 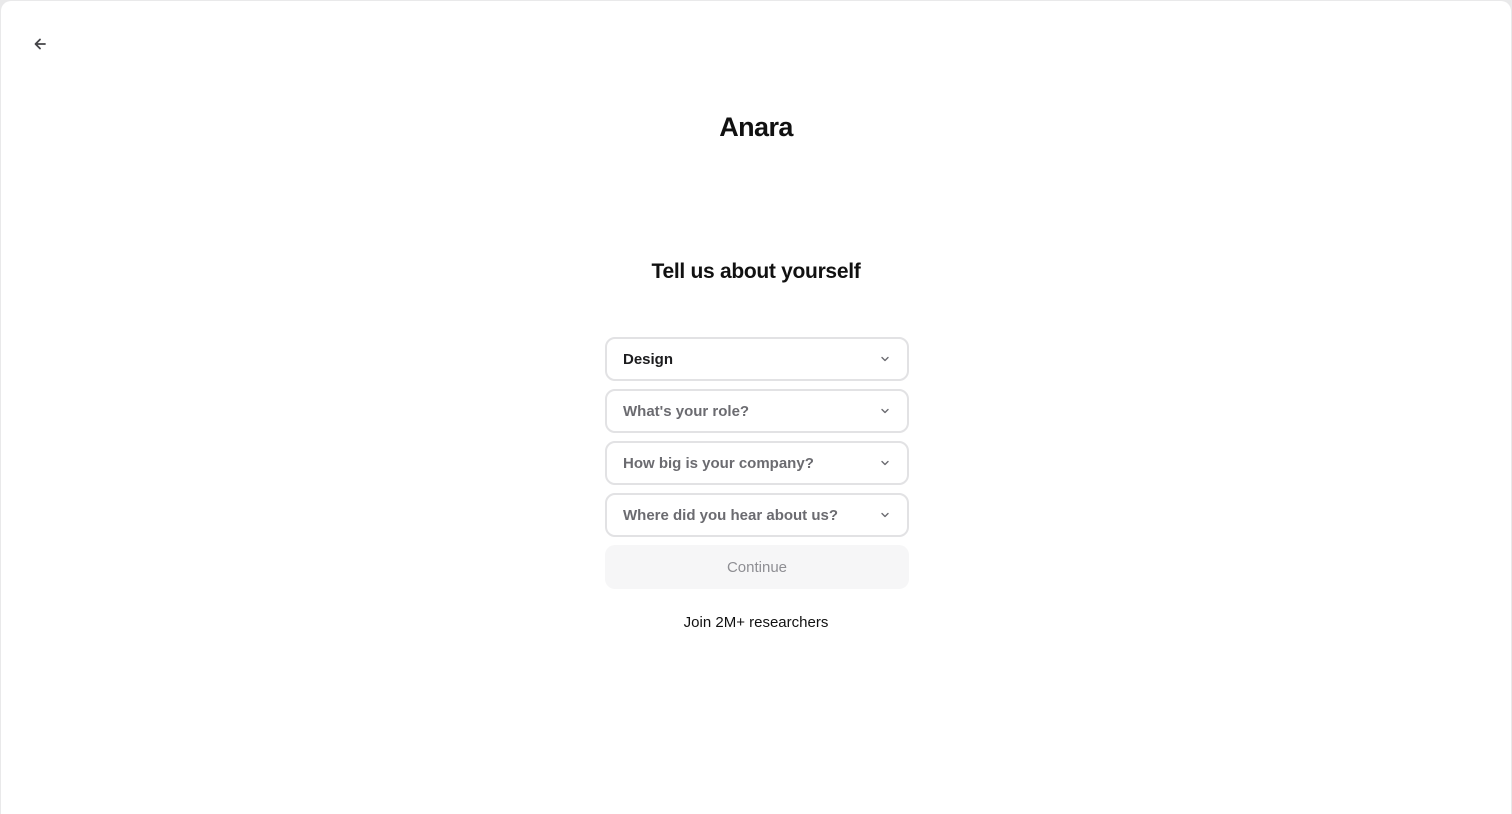 What do you see at coordinates (757, 359) in the screenshot?
I see `field-select: Design` at bounding box center [757, 359].